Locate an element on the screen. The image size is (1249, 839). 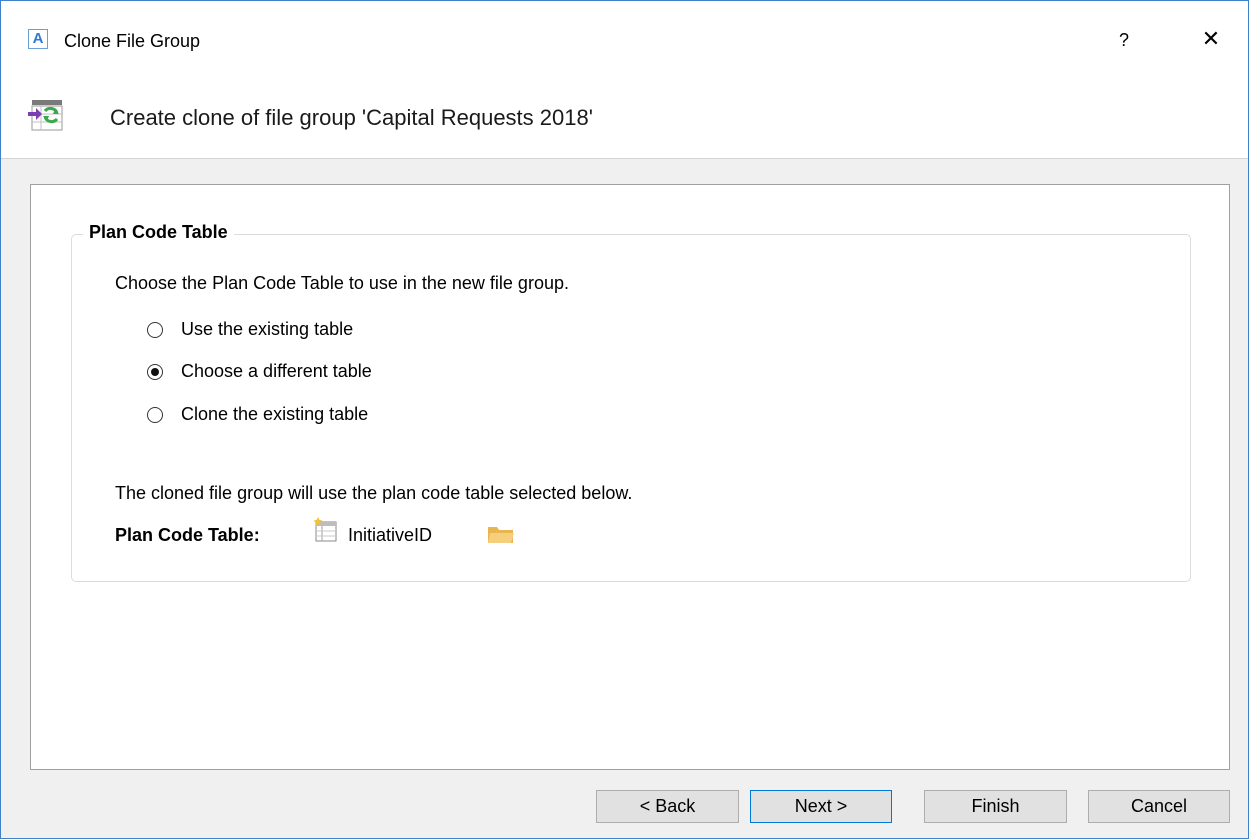
window-title: Clone File Group is located at coordinates (132, 41).